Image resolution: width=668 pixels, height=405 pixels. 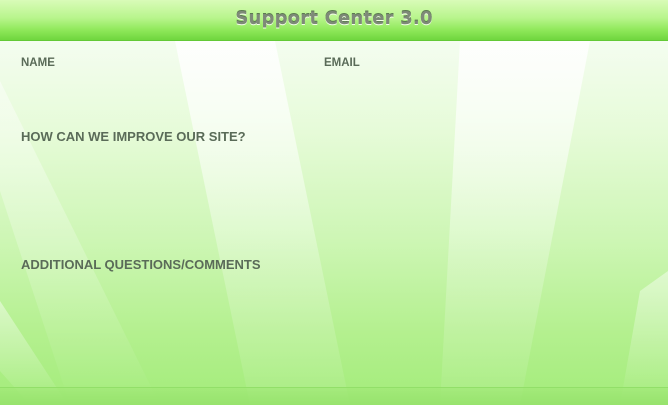 I want to click on window-title: Support Center 3.0, so click(x=334, y=18).